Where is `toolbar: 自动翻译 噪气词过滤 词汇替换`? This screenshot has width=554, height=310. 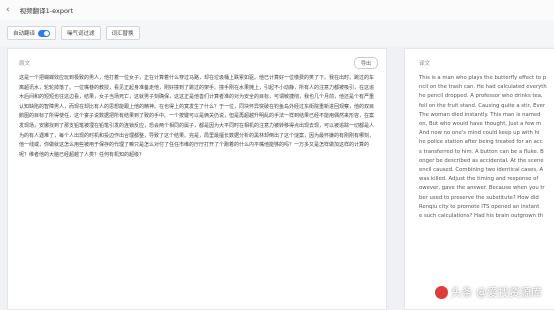
toolbar: 自动翻译 噪气词过滤 词汇替换 is located at coordinates (277, 33).